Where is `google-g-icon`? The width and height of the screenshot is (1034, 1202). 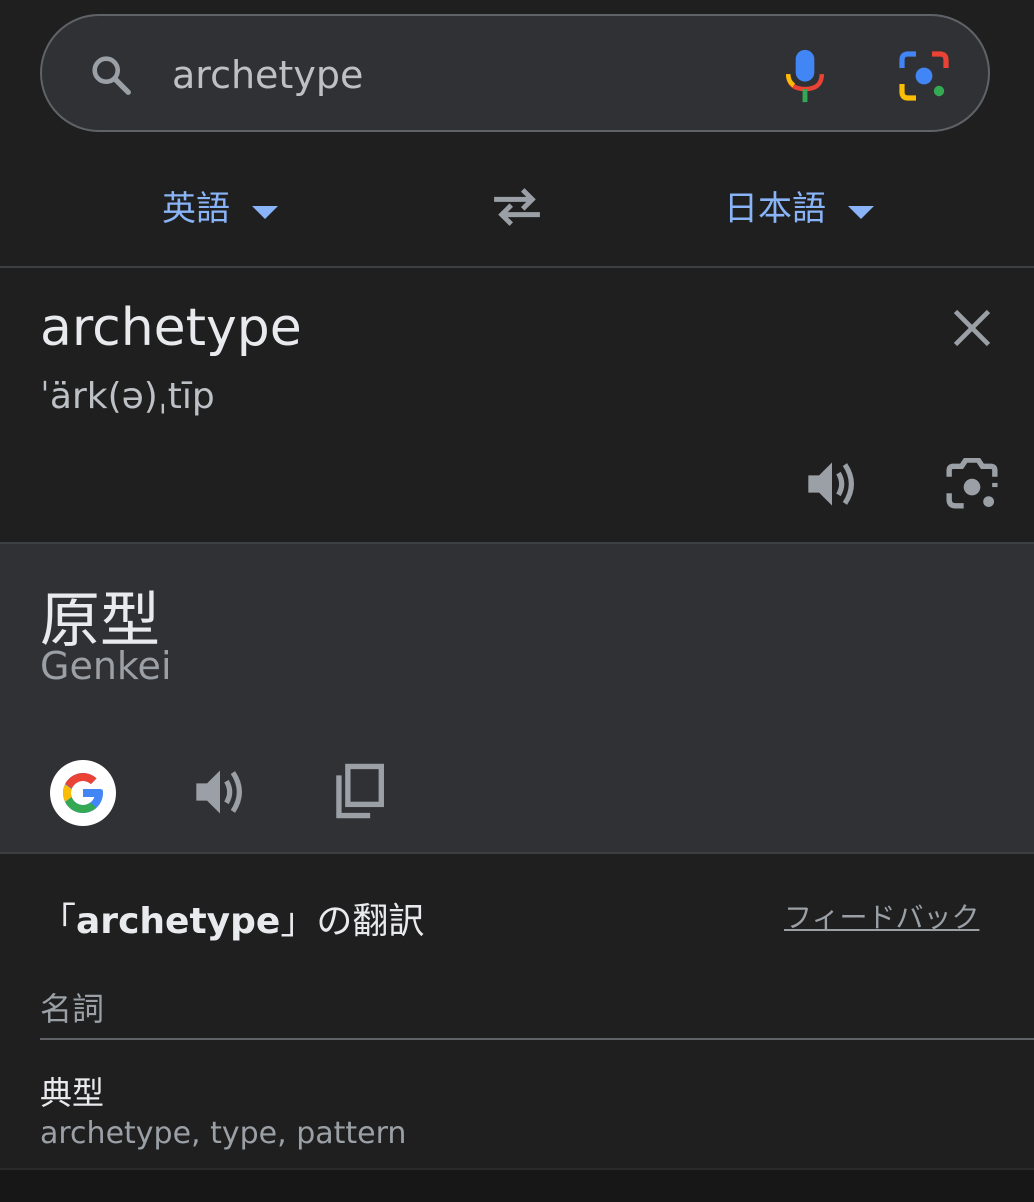 google-g-icon is located at coordinates (83, 793).